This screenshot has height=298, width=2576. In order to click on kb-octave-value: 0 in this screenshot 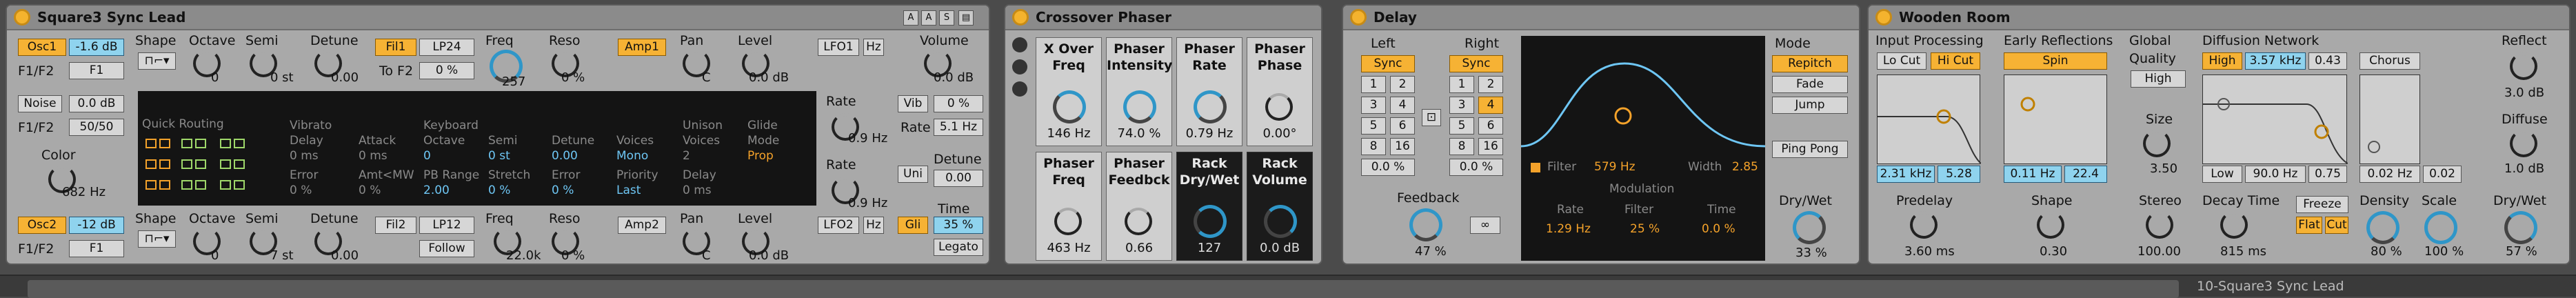, I will do `click(427, 156)`.